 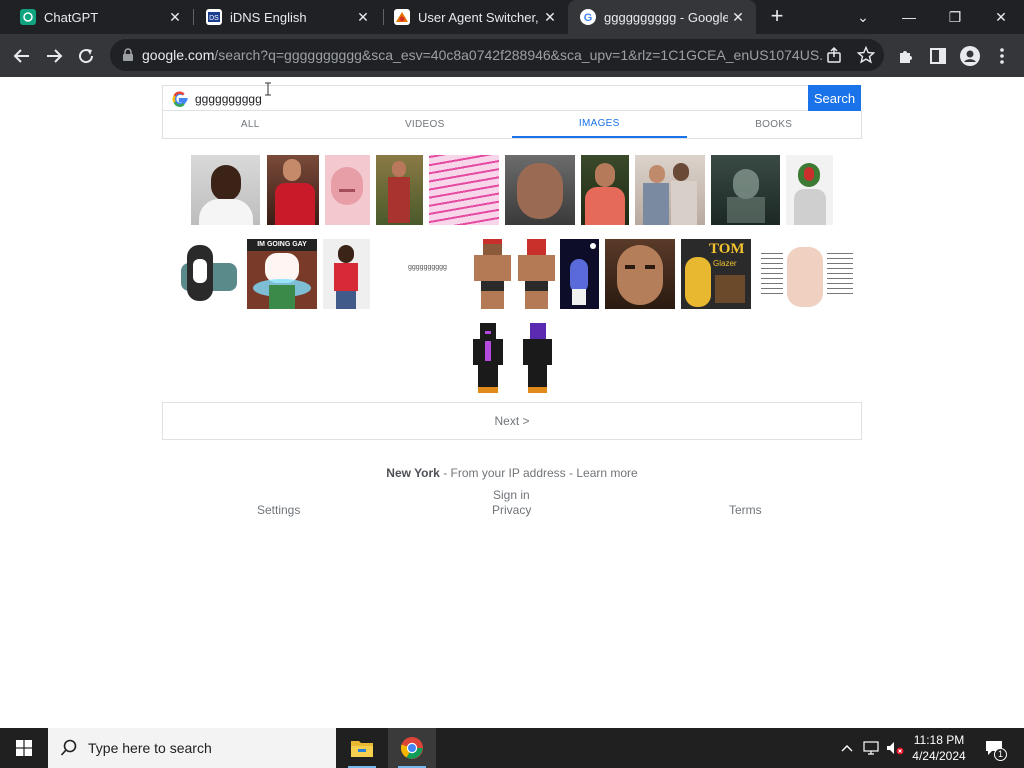 I want to click on show-hidden-icons-button, so click(x=847, y=748).